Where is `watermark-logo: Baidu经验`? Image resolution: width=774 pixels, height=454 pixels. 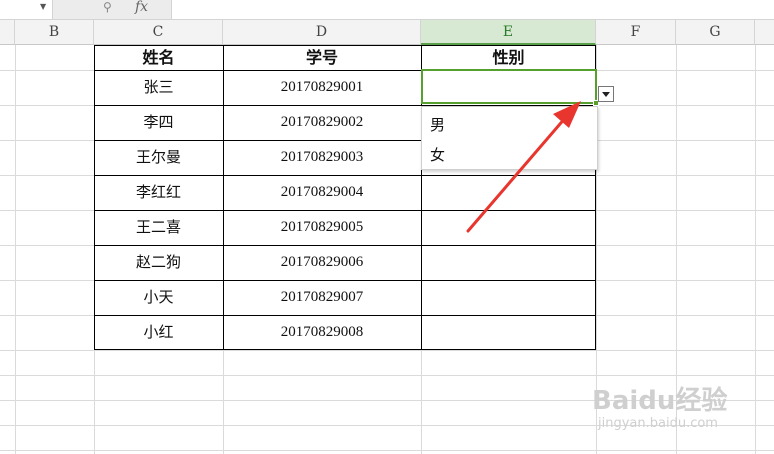 watermark-logo: Baidu经验 is located at coordinates (660, 401).